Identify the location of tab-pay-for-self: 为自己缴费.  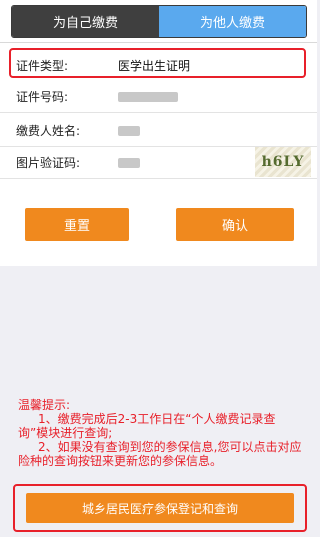
(85, 21).